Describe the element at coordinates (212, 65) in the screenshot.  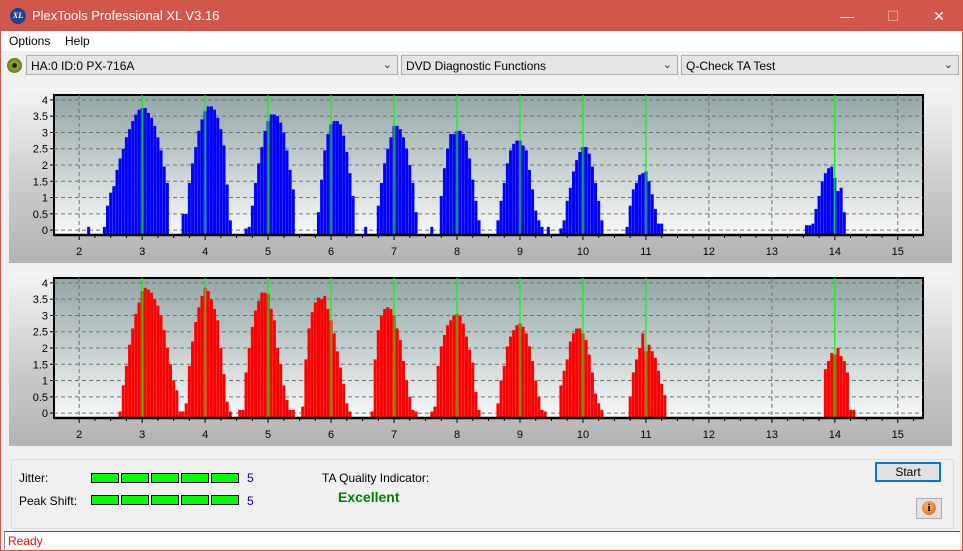
I see `drive-select: HA:0 ID:0 PX-716A ⌄` at that location.